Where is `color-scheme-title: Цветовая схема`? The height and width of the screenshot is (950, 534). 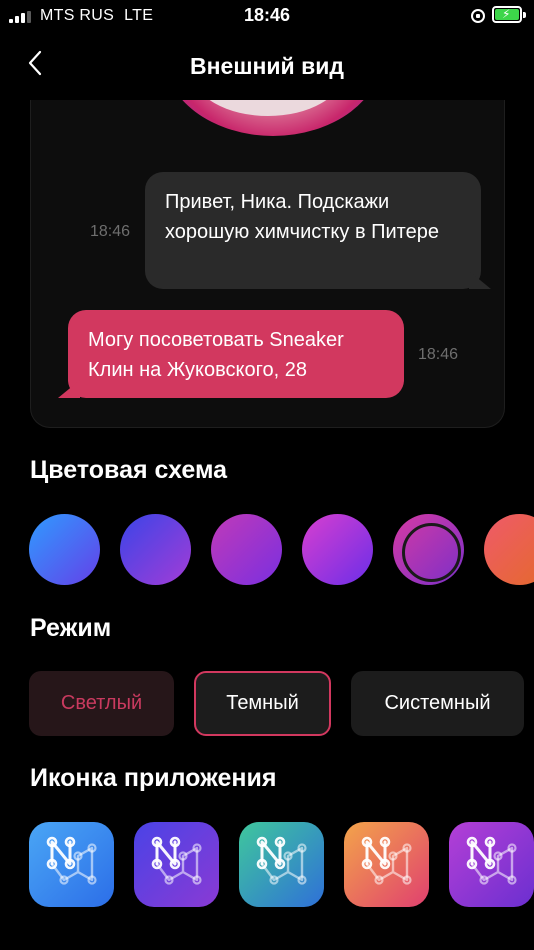 color-scheme-title: Цветовая схема is located at coordinates (129, 470).